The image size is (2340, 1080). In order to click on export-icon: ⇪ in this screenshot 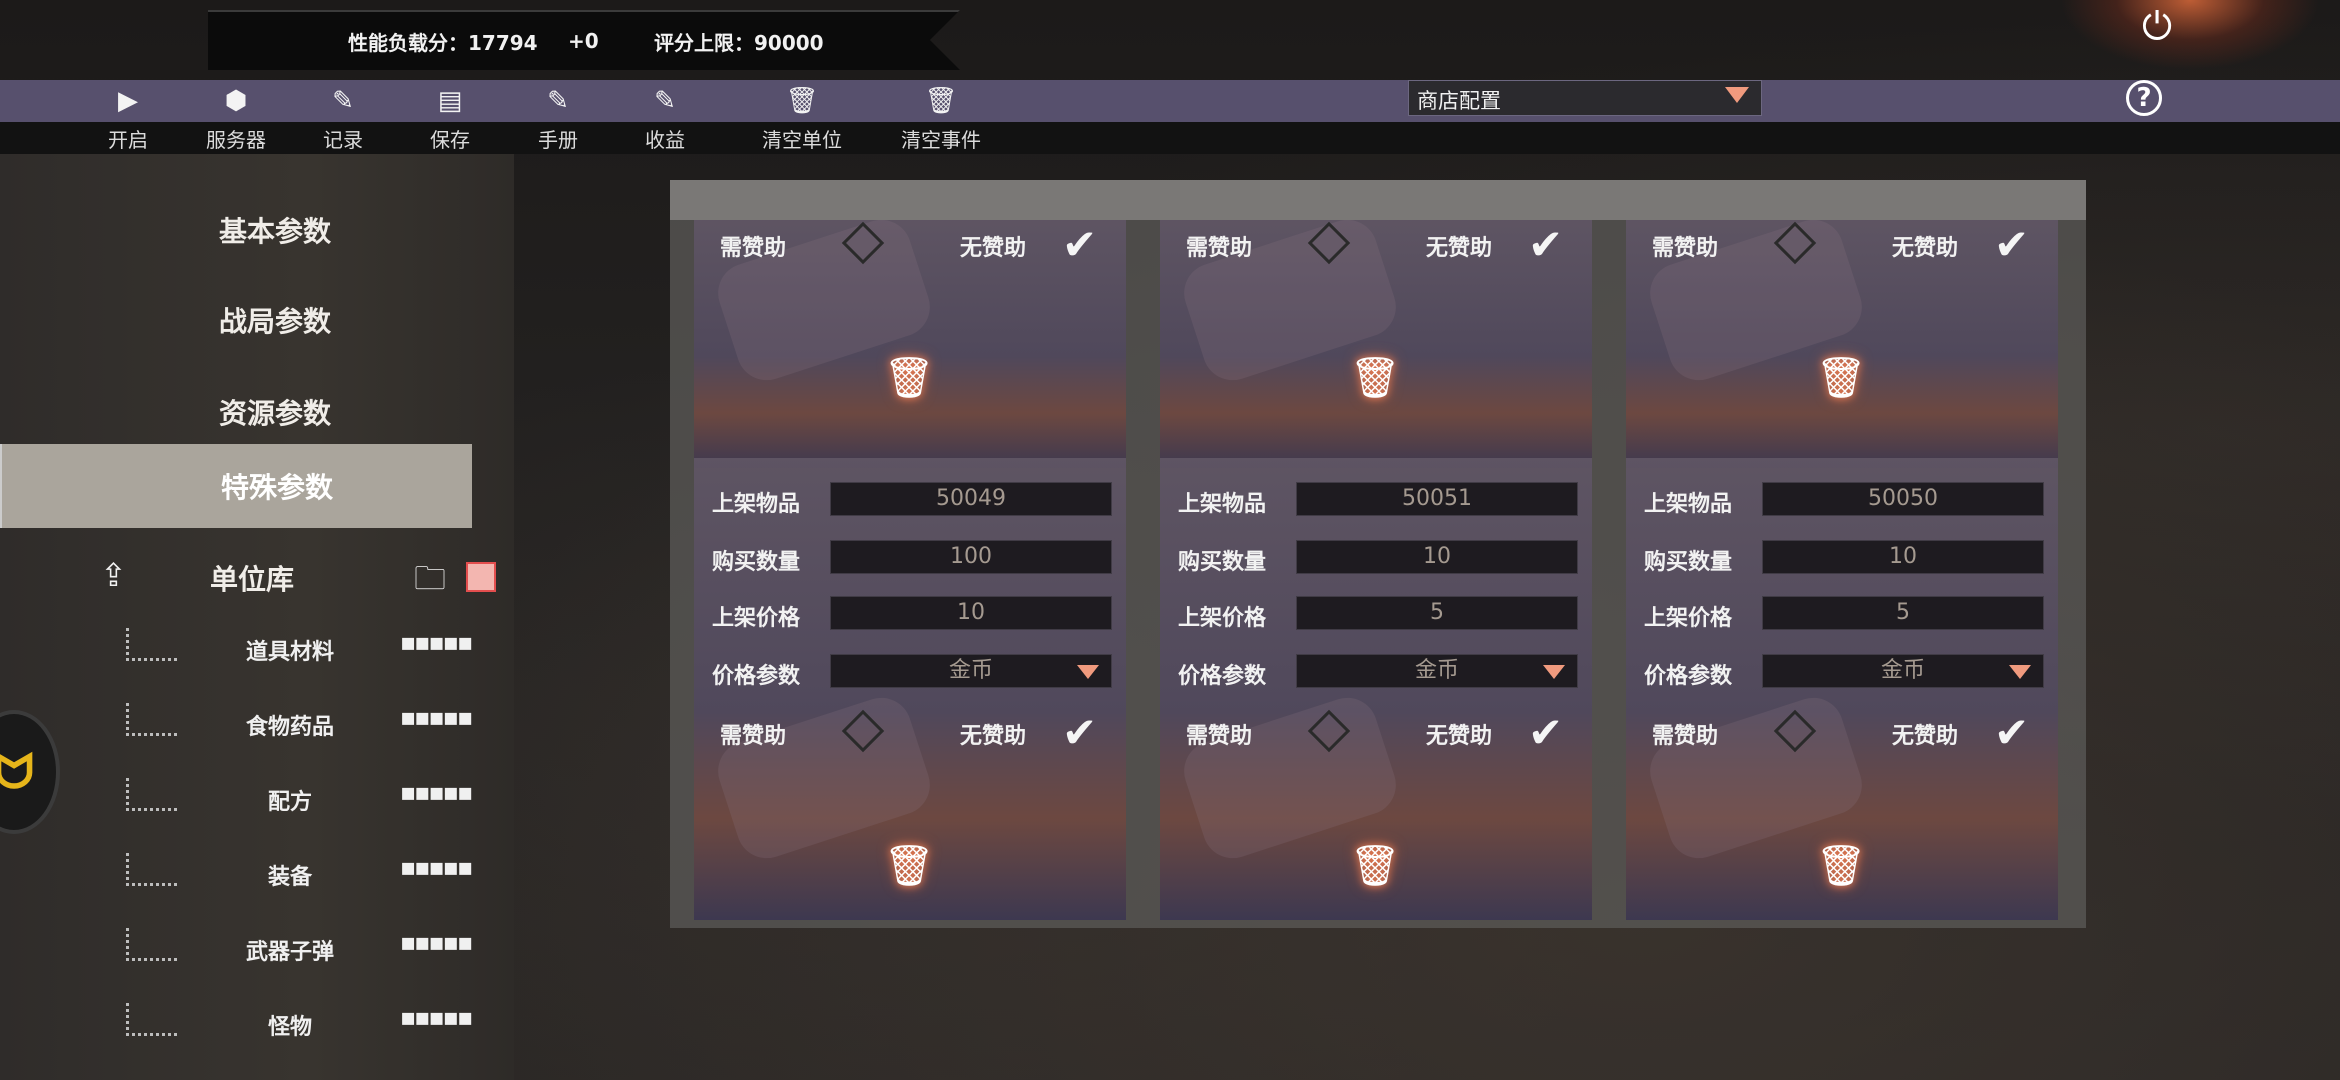, I will do `click(113, 575)`.